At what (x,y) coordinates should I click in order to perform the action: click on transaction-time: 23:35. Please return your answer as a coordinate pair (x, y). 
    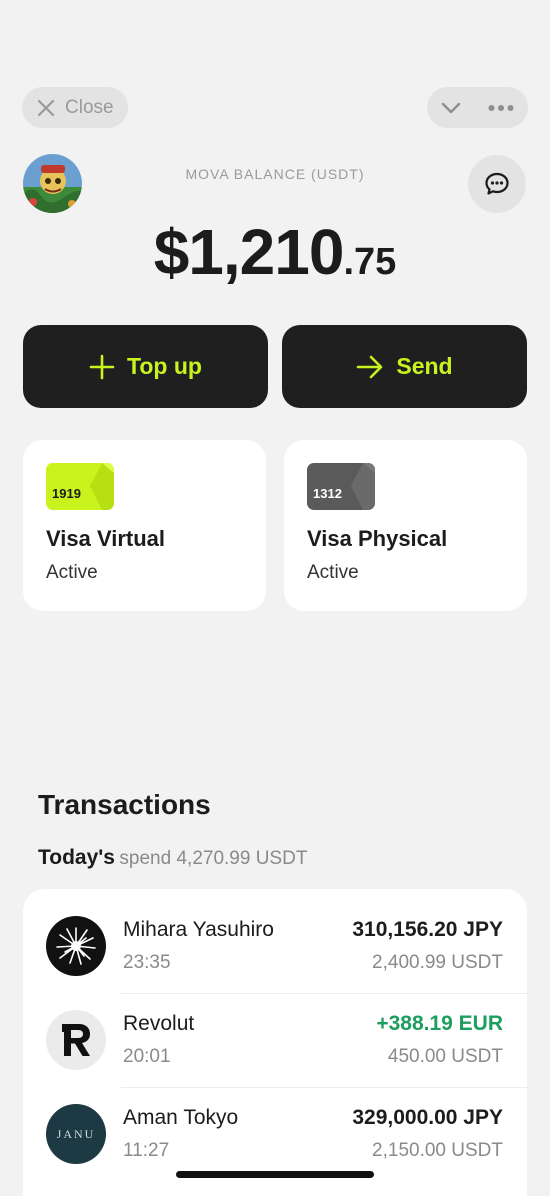
    Looking at the image, I should click on (147, 962).